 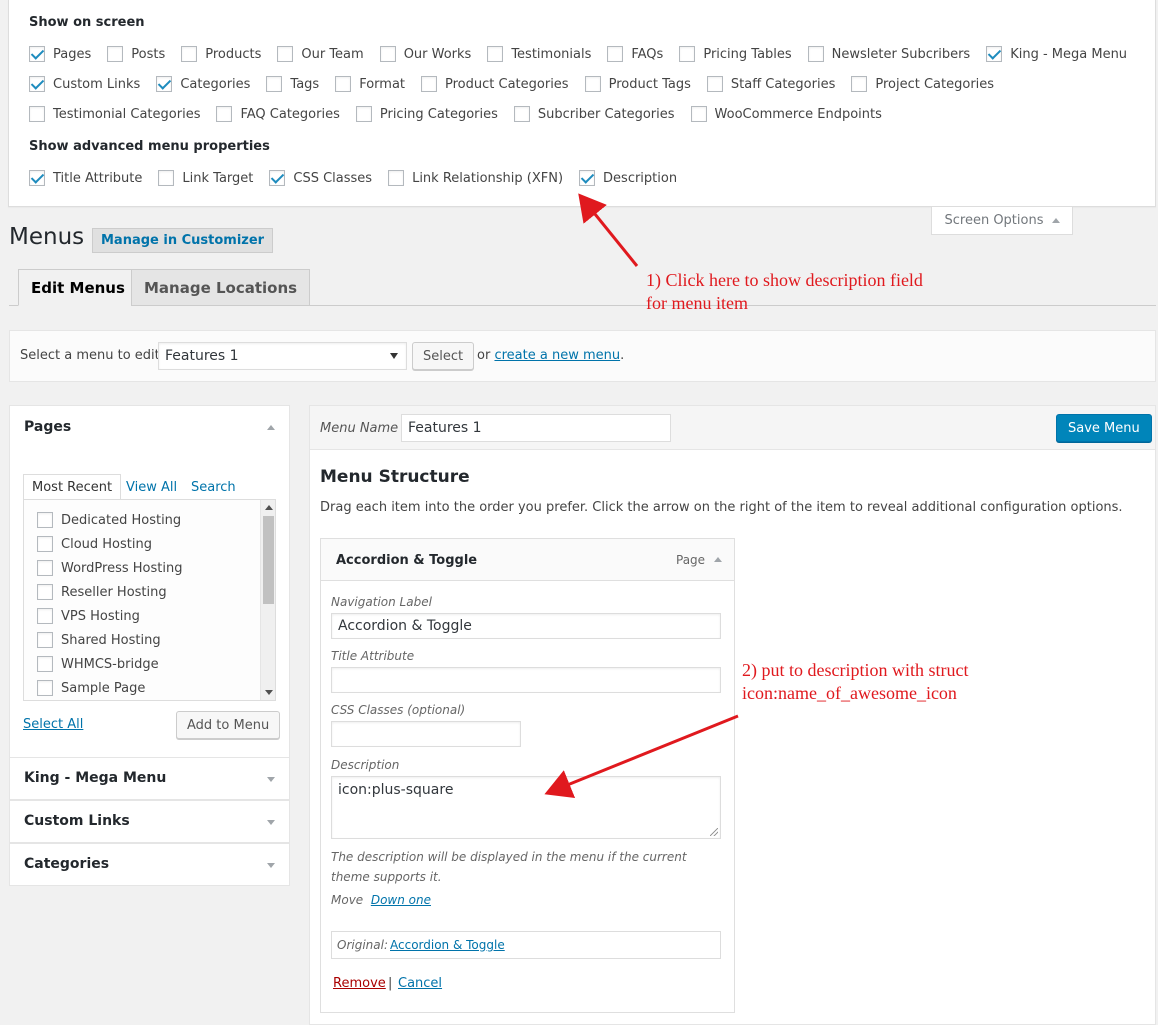 What do you see at coordinates (697, 303) in the screenshot?
I see `annotation-note-1-line-2: for menu item` at bounding box center [697, 303].